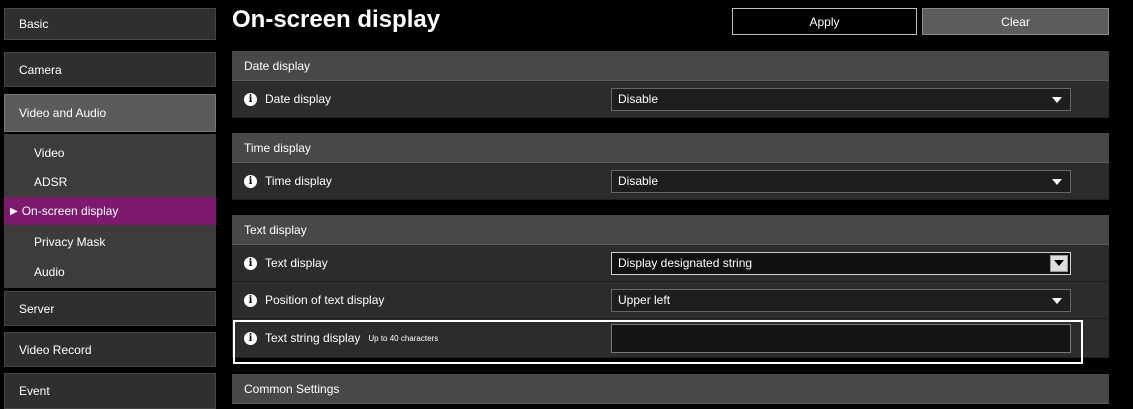  Describe the element at coordinates (110, 391) in the screenshot. I see `nav-event: Event` at that location.